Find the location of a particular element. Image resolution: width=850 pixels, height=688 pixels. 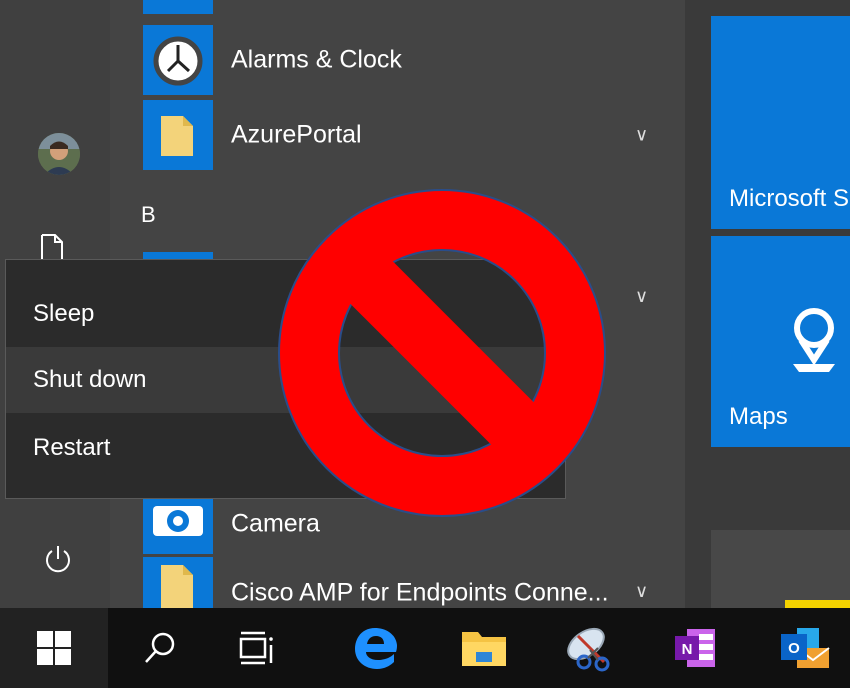

power-option-label: Restart is located at coordinates (72, 447).